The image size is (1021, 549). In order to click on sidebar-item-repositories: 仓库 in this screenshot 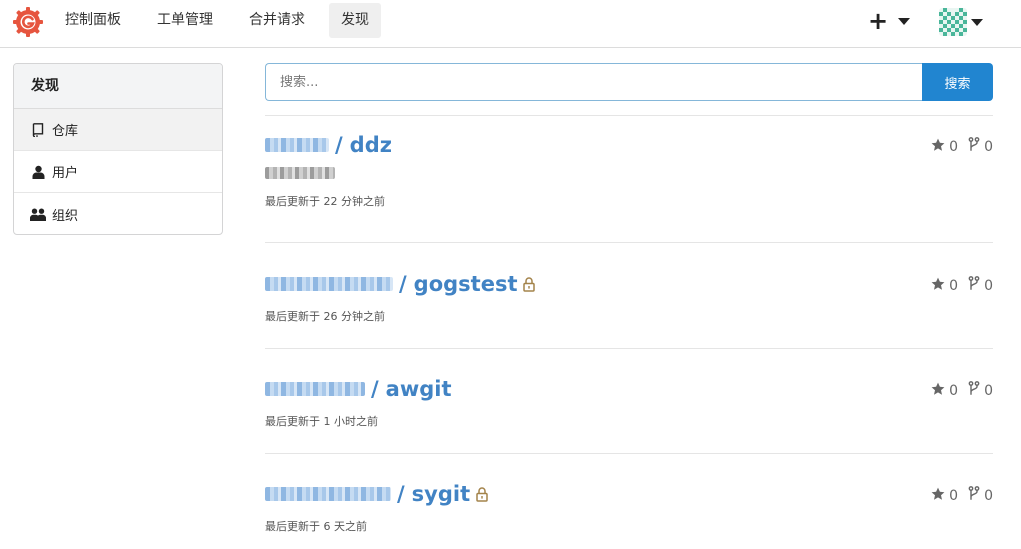, I will do `click(118, 130)`.